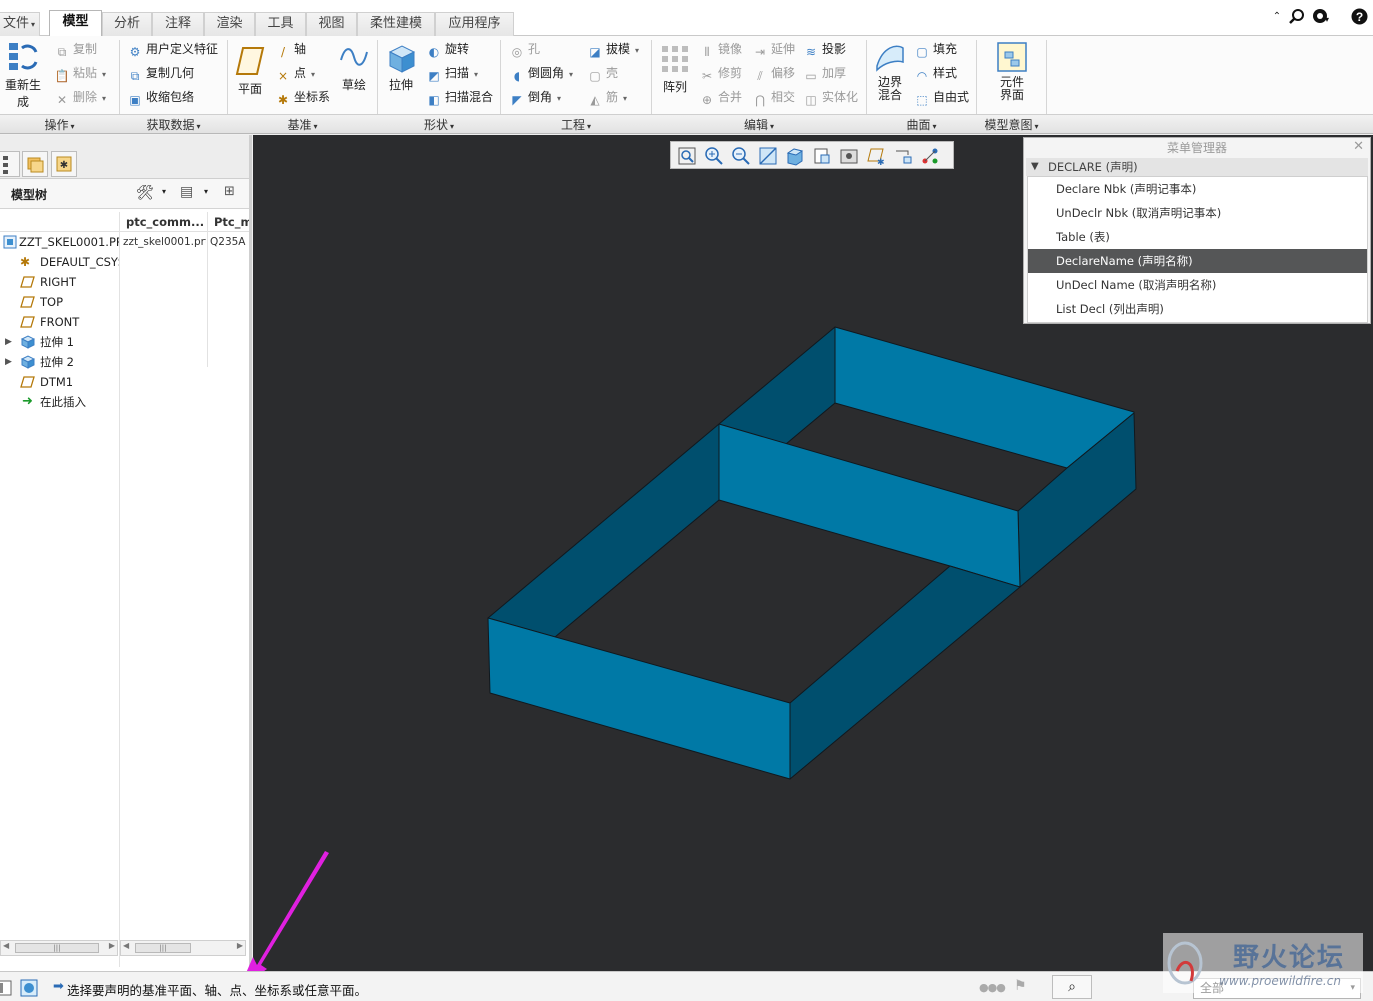  What do you see at coordinates (59, 125) in the screenshot?
I see `group-operations: 操作 ▾` at bounding box center [59, 125].